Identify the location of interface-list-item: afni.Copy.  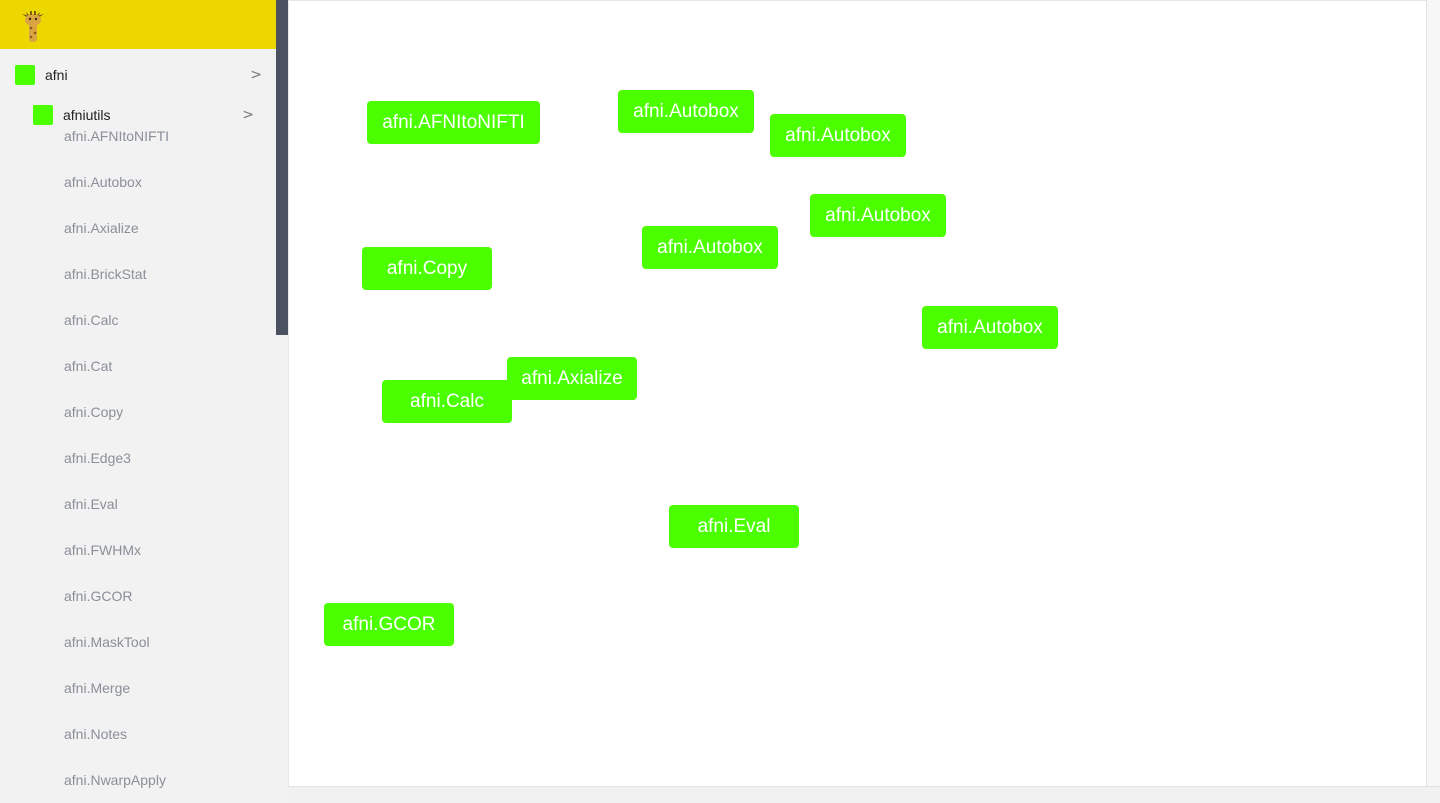
(138, 428).